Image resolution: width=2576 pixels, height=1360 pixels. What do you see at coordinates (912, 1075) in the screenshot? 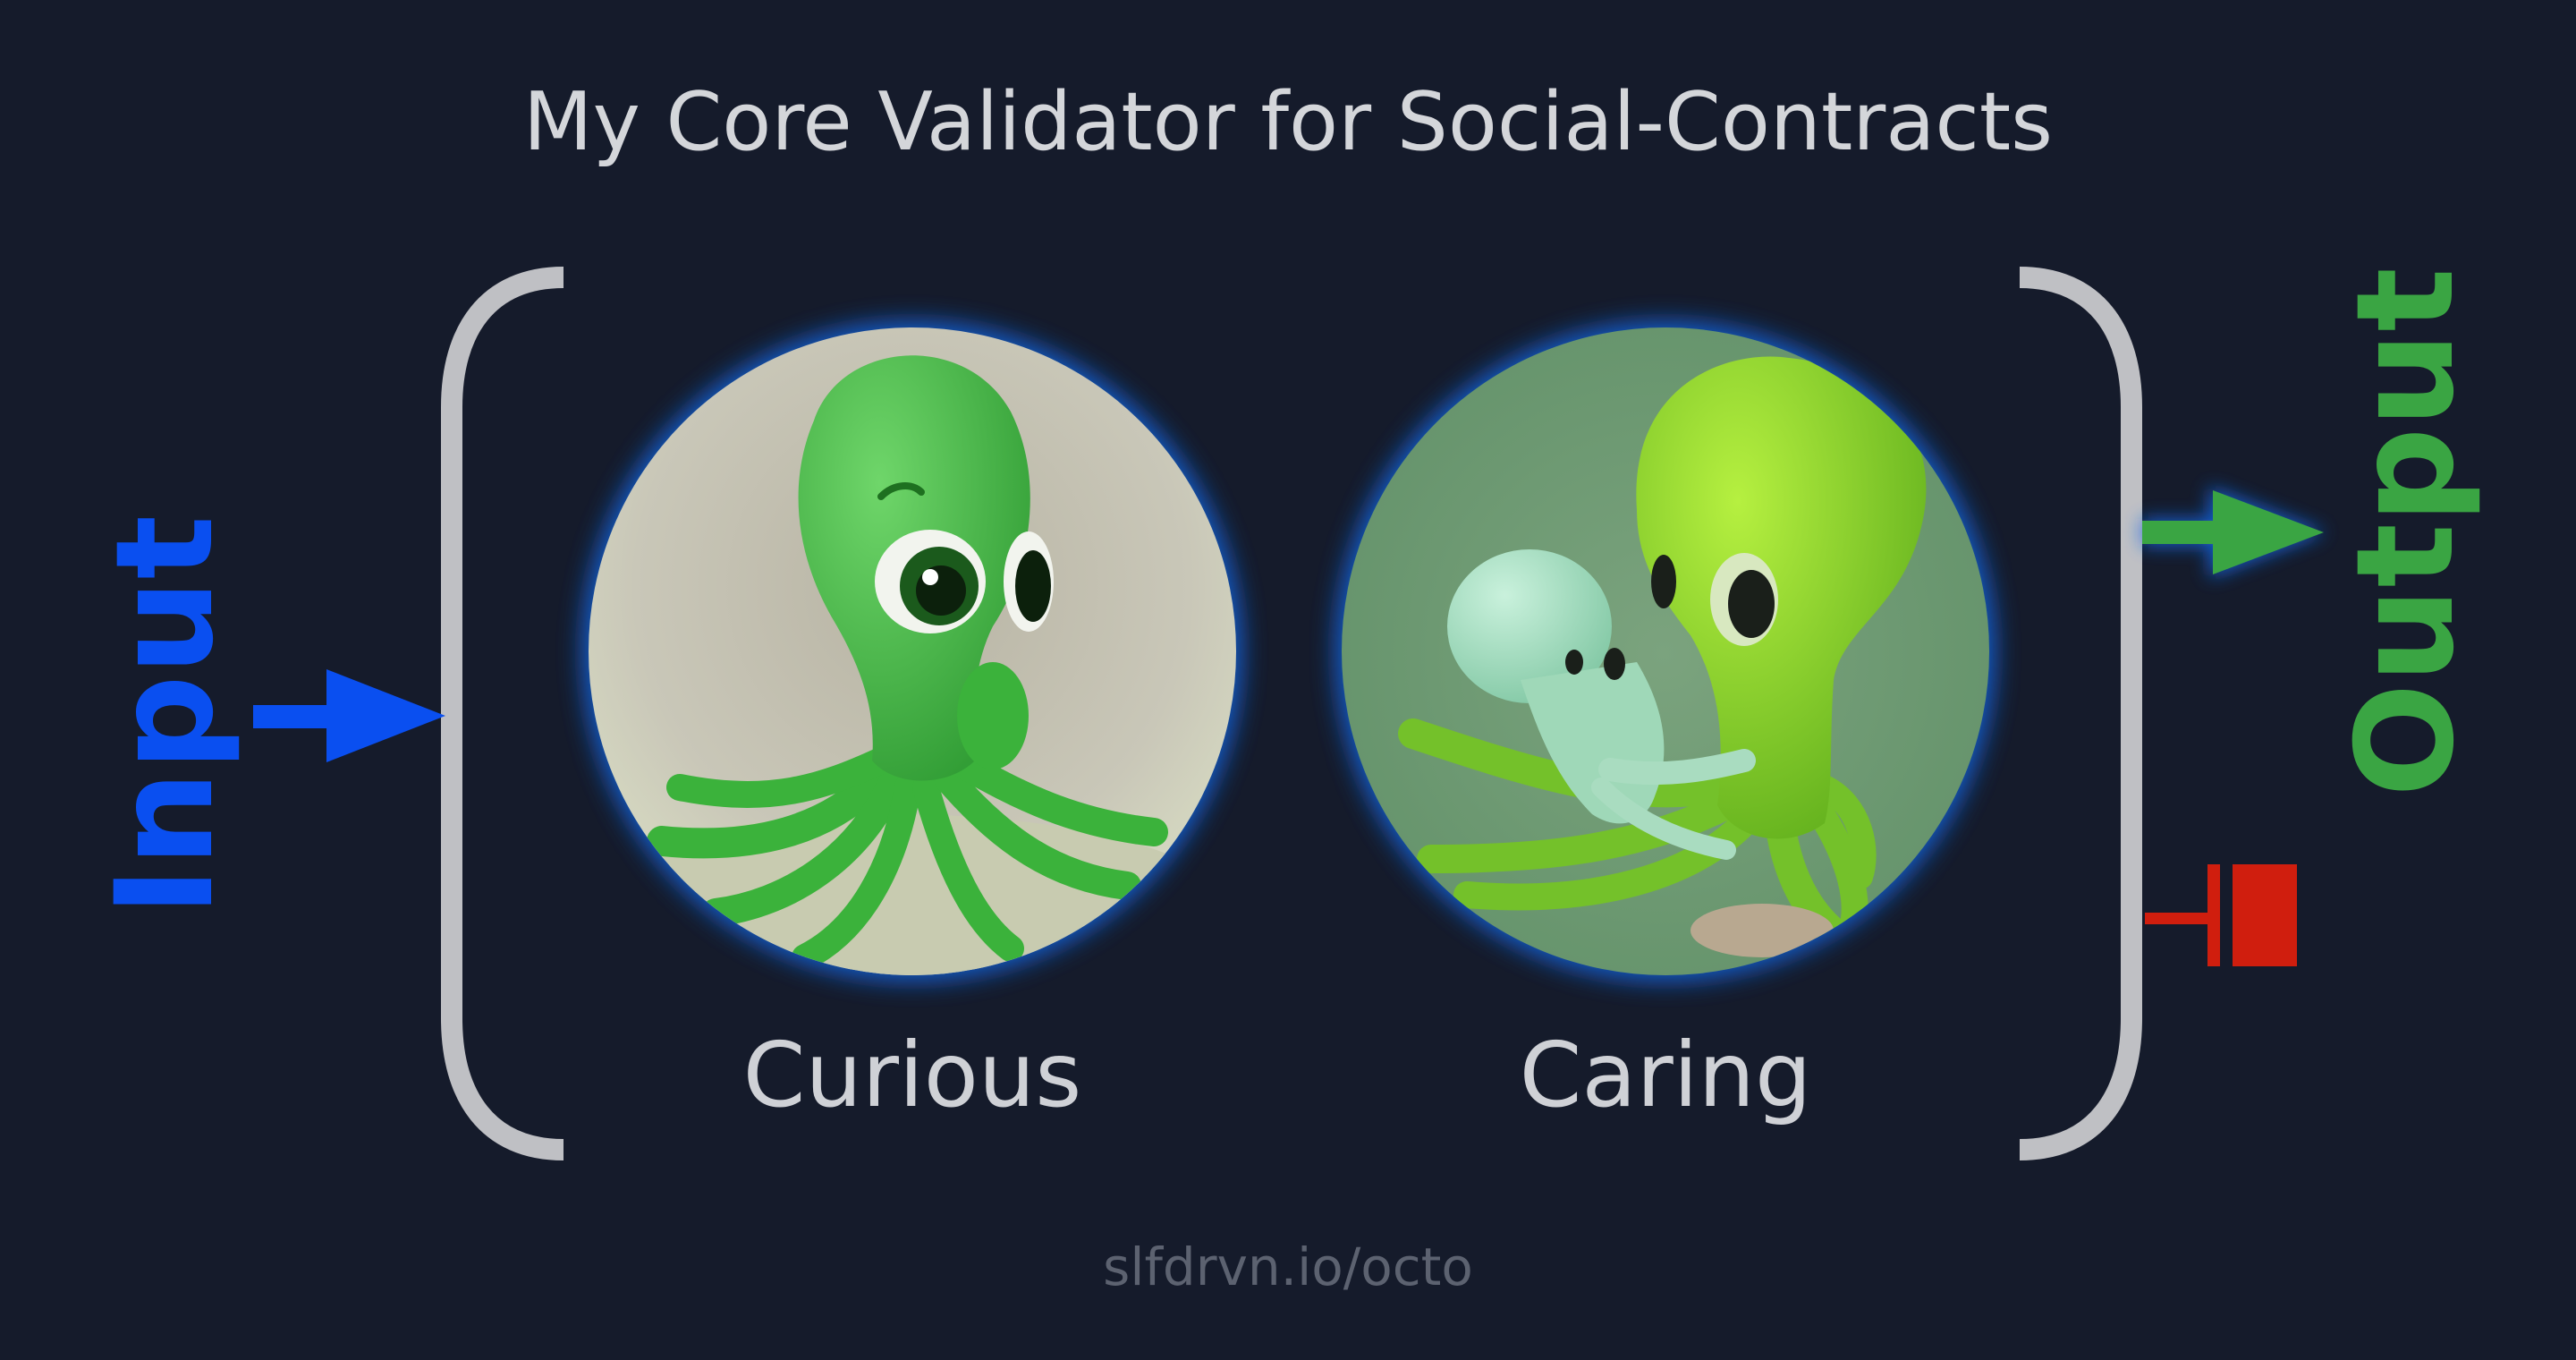
I see `trait-label-curious: Curious` at bounding box center [912, 1075].